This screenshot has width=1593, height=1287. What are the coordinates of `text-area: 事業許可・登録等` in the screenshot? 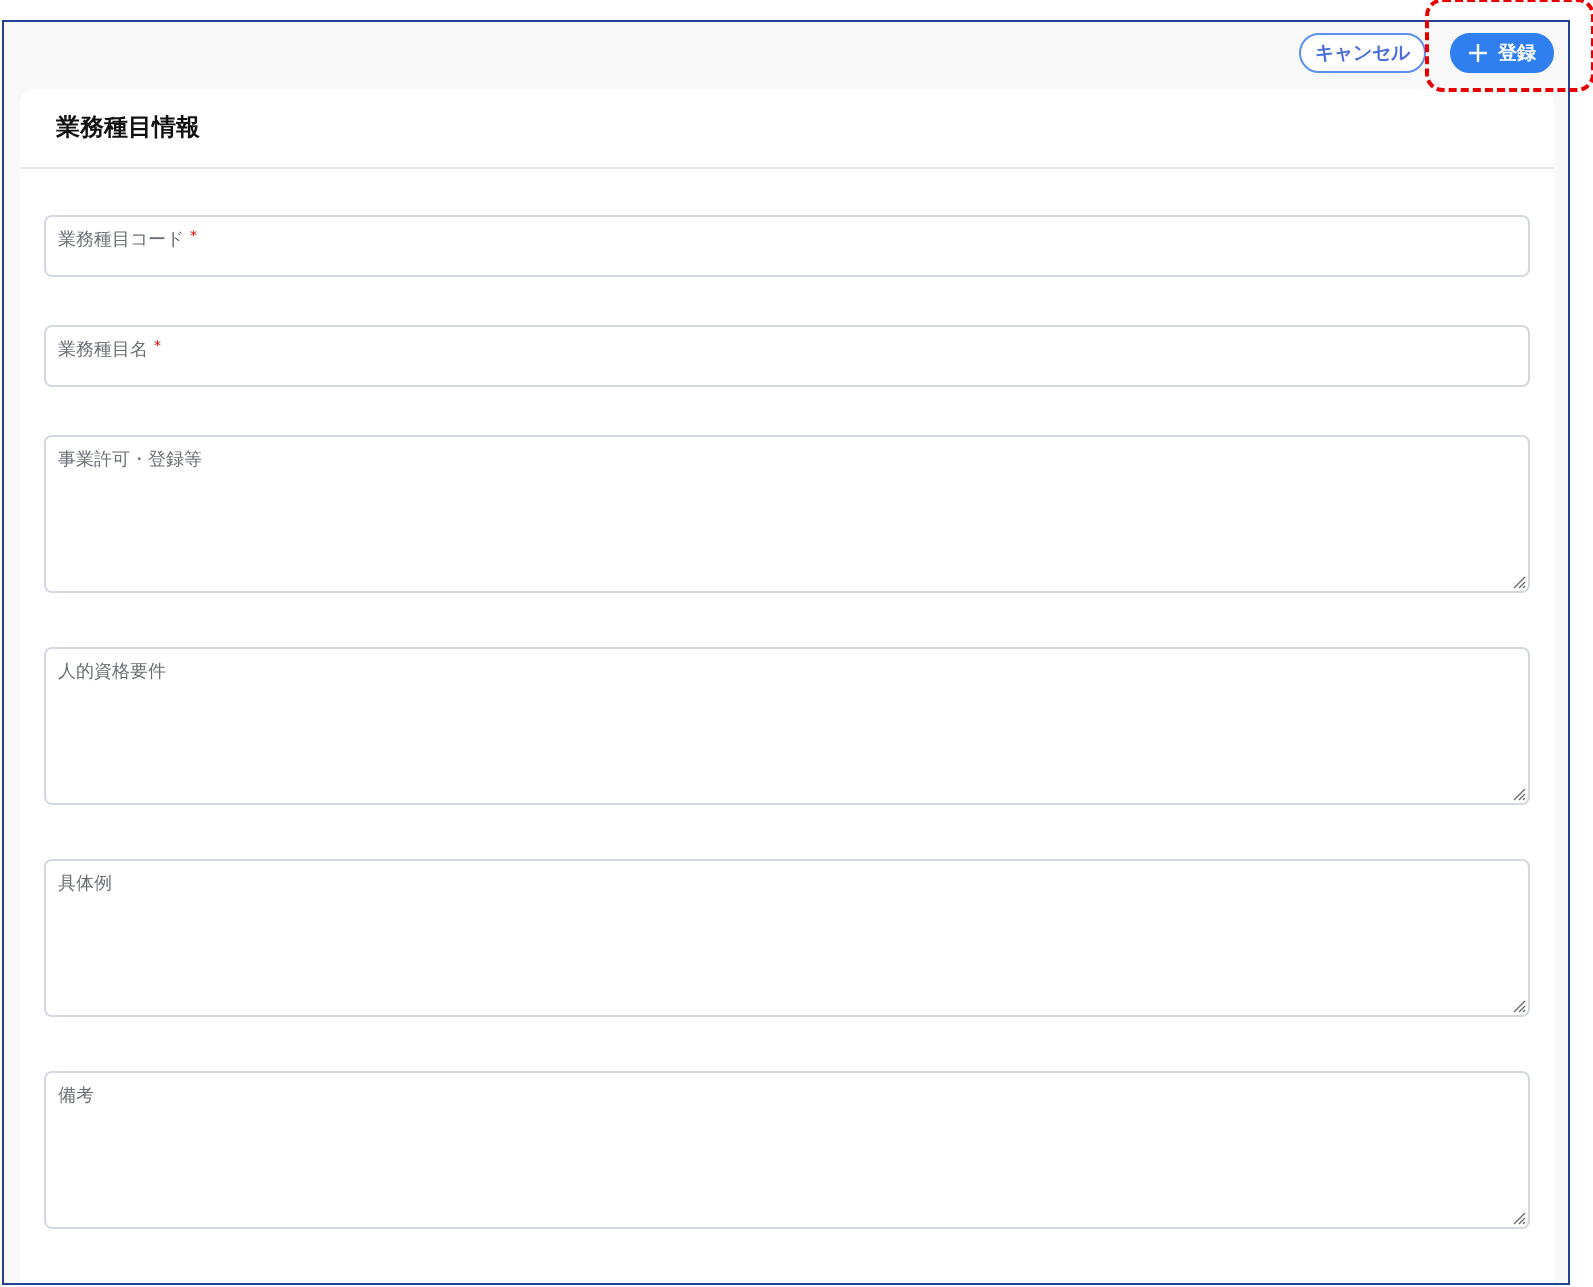 It's located at (787, 514).